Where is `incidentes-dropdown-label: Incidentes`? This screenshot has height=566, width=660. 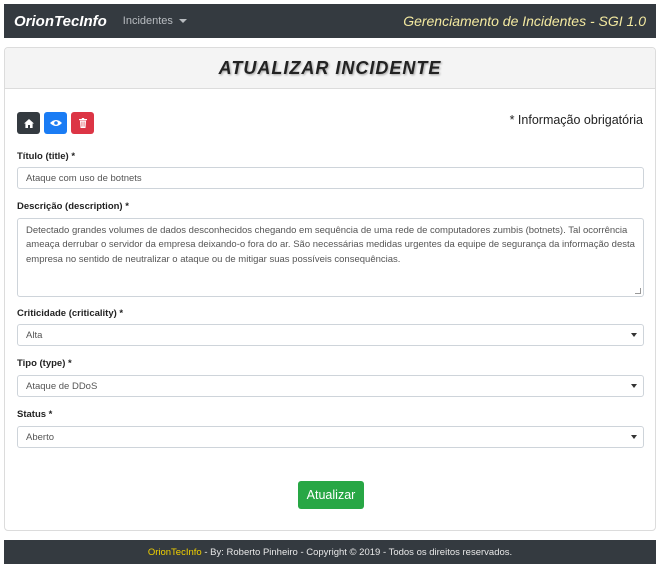
incidentes-dropdown-label: Incidentes is located at coordinates (147, 21).